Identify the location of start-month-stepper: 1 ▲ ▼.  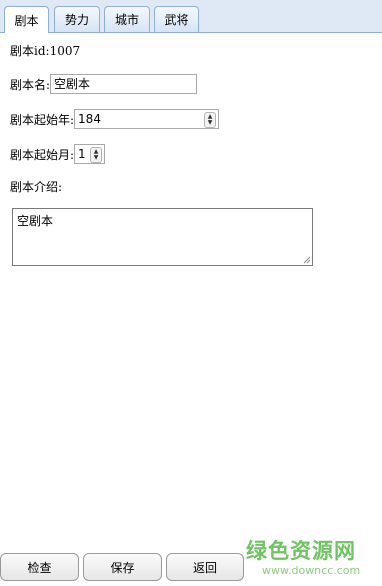
(90, 154).